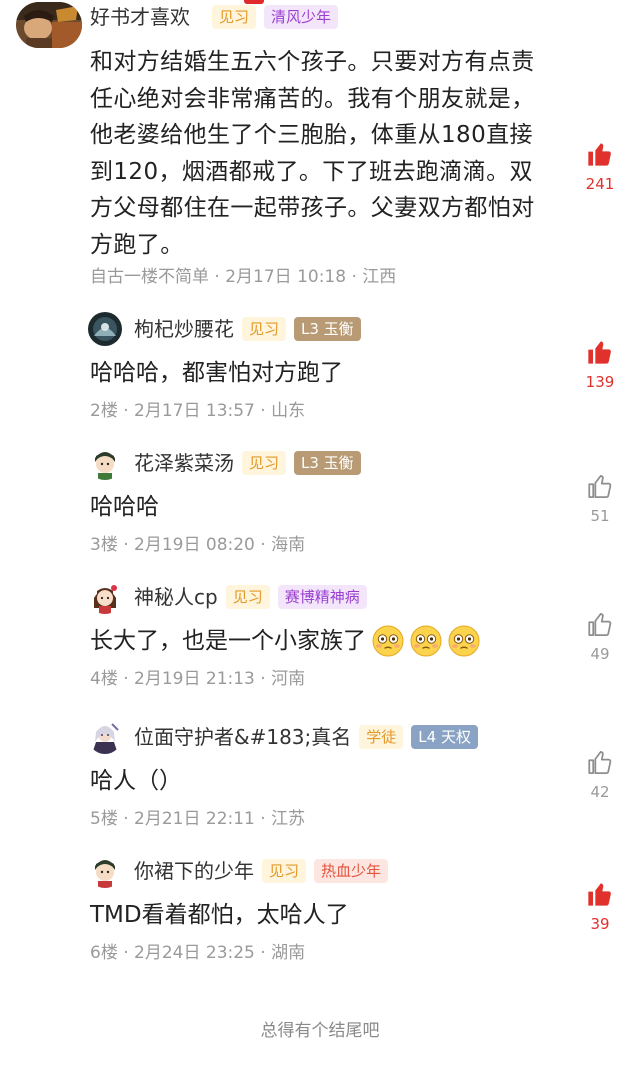 The width and height of the screenshot is (640, 1083). What do you see at coordinates (198, 679) in the screenshot?
I see `reply-meta: 4楼 · 2月19日 21:13 · 河南` at bounding box center [198, 679].